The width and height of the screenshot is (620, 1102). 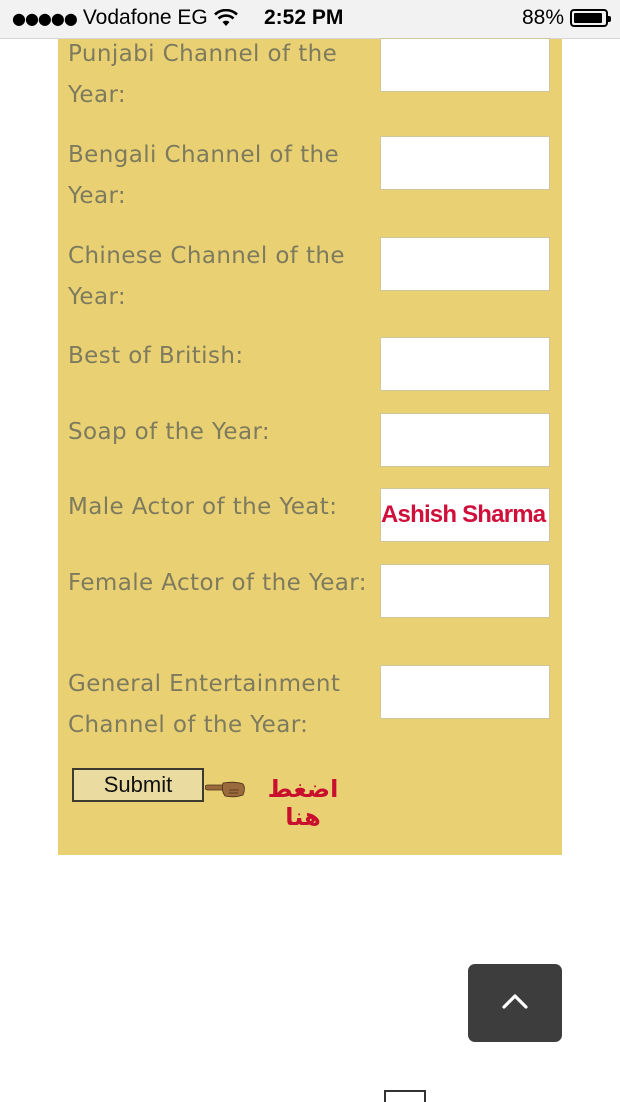 I want to click on carrier-name: Vodafone EG, so click(x=145, y=17).